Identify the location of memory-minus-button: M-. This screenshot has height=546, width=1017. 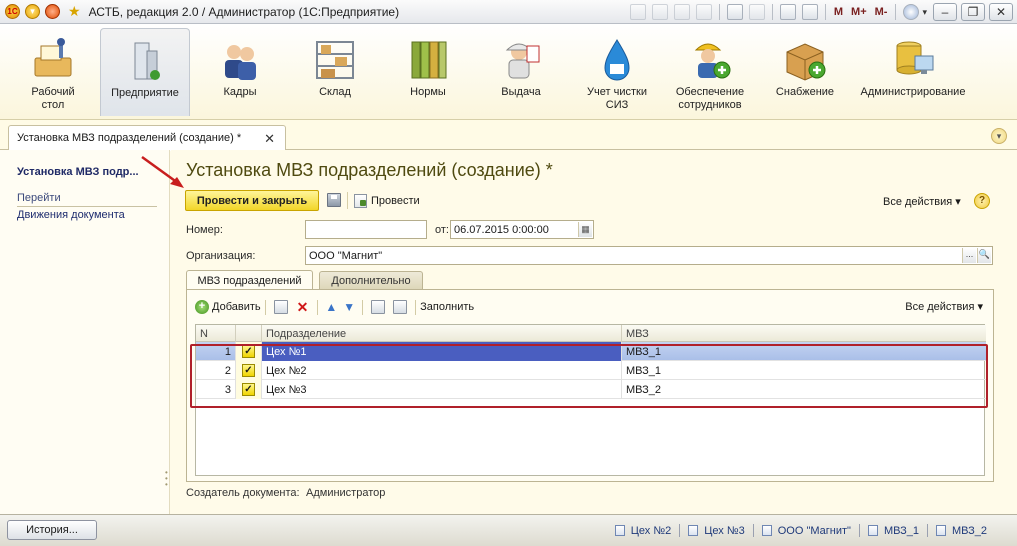
(881, 12).